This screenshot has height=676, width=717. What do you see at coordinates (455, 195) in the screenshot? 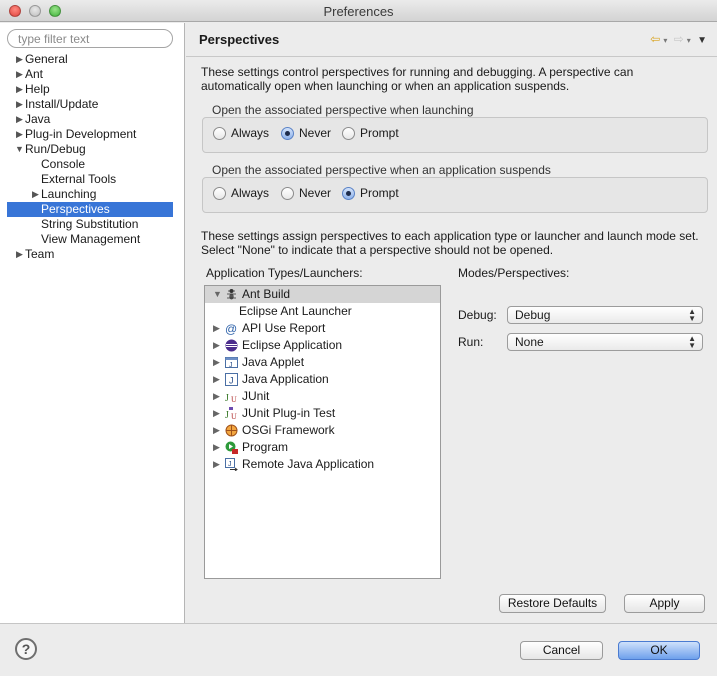
I see `suspend-perspective-group: Always Never Prompt` at bounding box center [455, 195].